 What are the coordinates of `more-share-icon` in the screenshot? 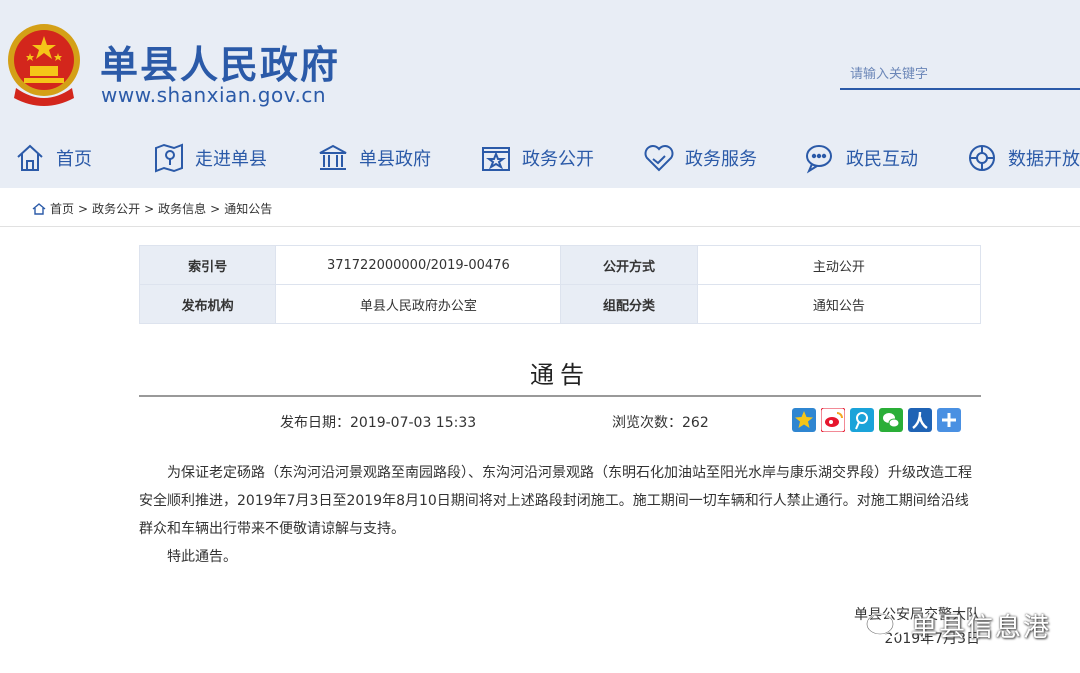 It's located at (949, 420).